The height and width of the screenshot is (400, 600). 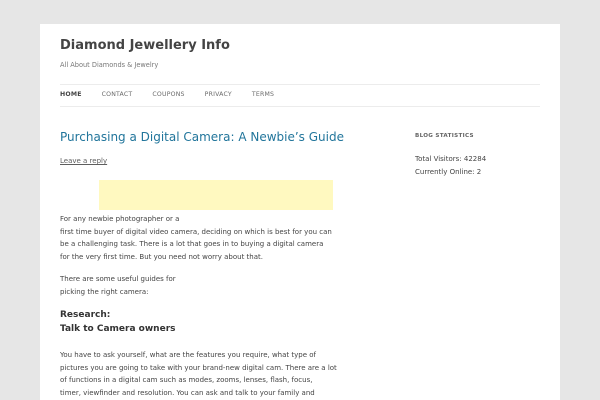 I want to click on guides-line: There are some useful guides for, so click(x=118, y=279).